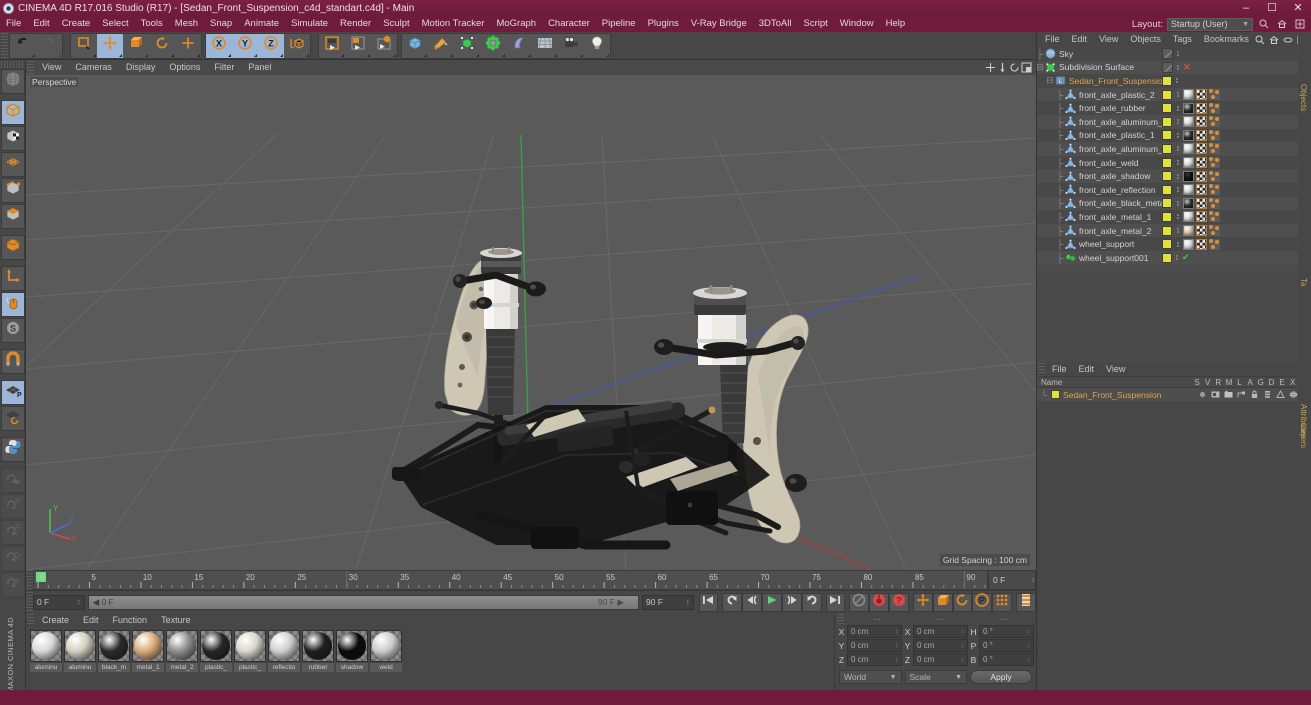 The width and height of the screenshot is (1311, 705). I want to click on enabled-check-icon: ✔, so click(1186, 257).